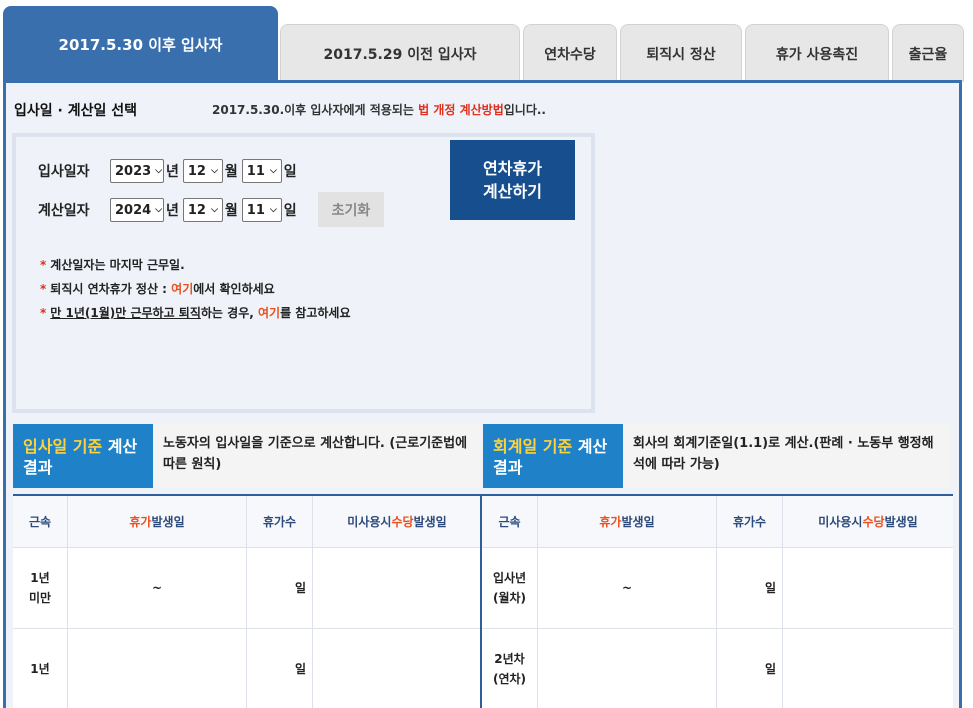 The width and height of the screenshot is (973, 708). I want to click on hire-day-value: 11, so click(255, 171).